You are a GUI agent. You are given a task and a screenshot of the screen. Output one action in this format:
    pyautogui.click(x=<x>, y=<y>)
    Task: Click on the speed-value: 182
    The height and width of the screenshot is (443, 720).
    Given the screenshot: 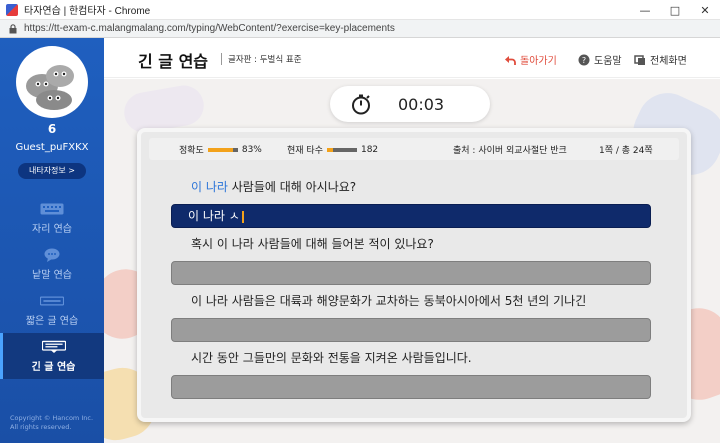 What is the action you would take?
    pyautogui.click(x=369, y=149)
    